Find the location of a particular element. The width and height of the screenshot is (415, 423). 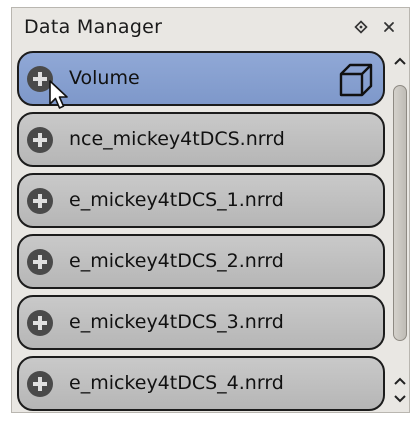

node-label: e_mickey4tDCS_1.nrrd is located at coordinates (176, 200).